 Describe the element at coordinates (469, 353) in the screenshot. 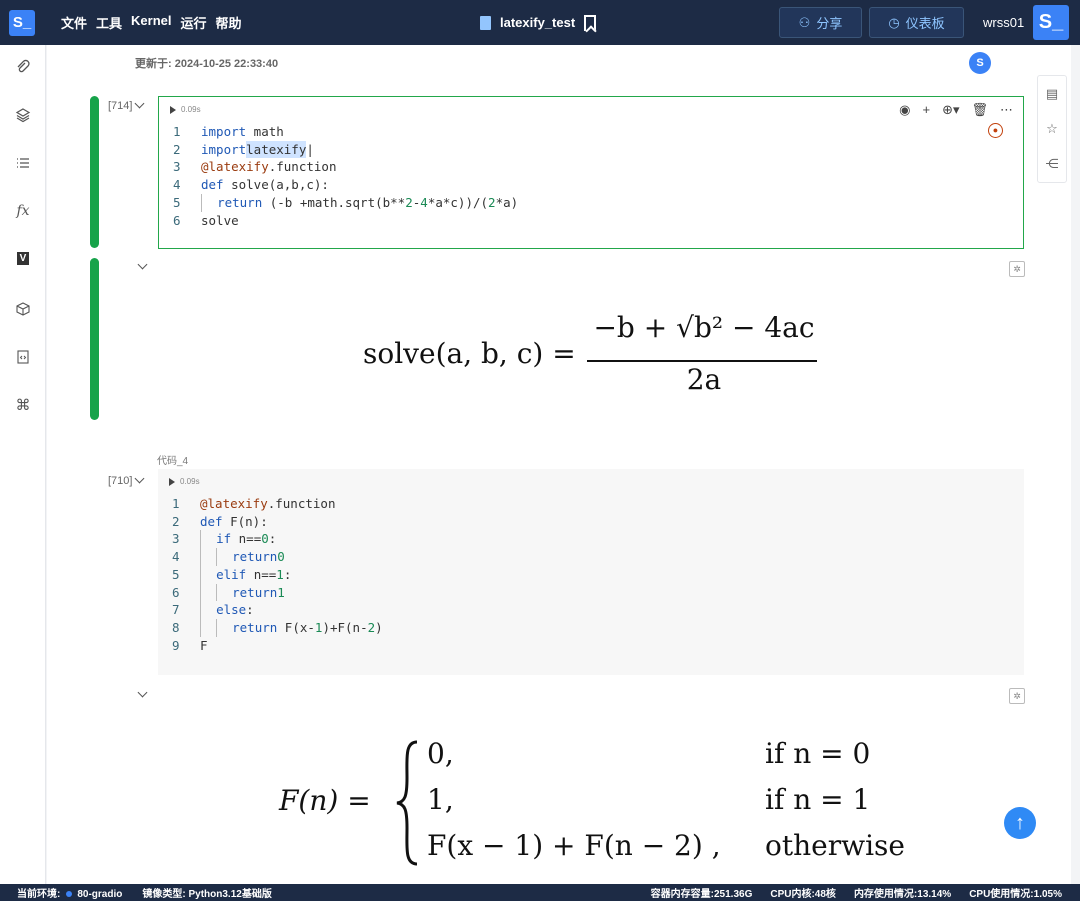

I see `formula-lhs: solve(a, b, c) =` at that location.